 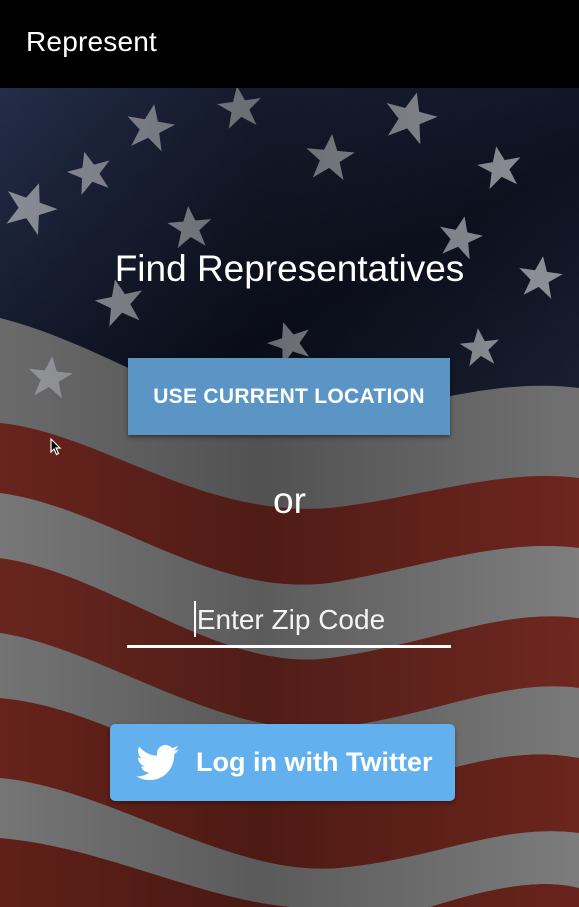 I want to click on use-current-location-button: USE CURRENT LOCATION, so click(x=289, y=396).